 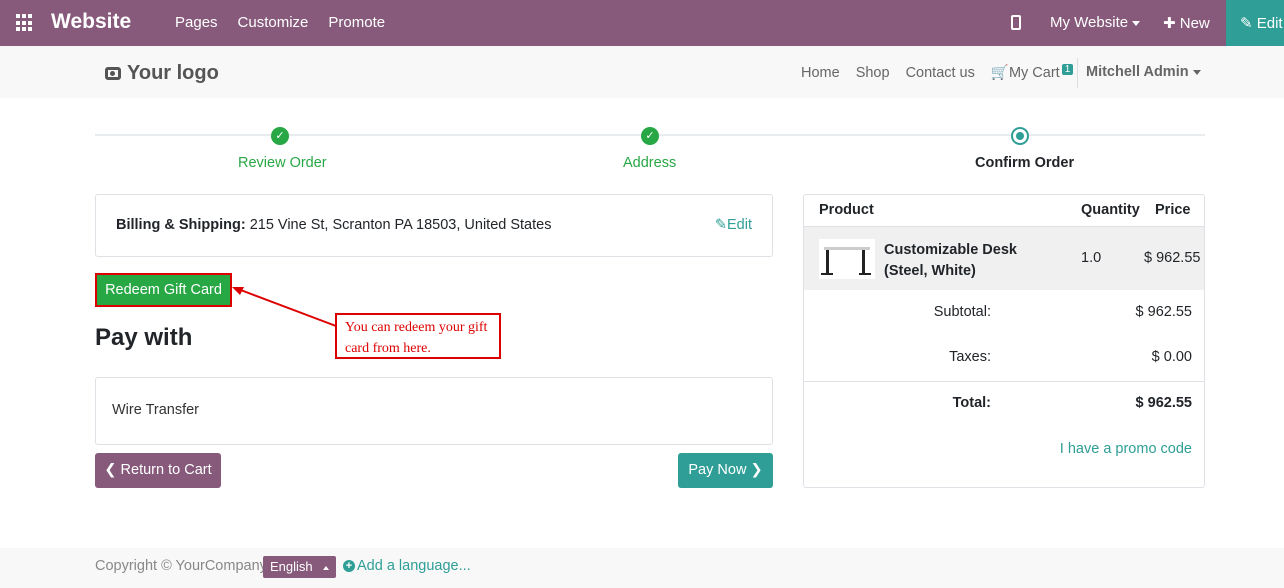 I want to click on new-button: ✚ New, so click(x=1186, y=23).